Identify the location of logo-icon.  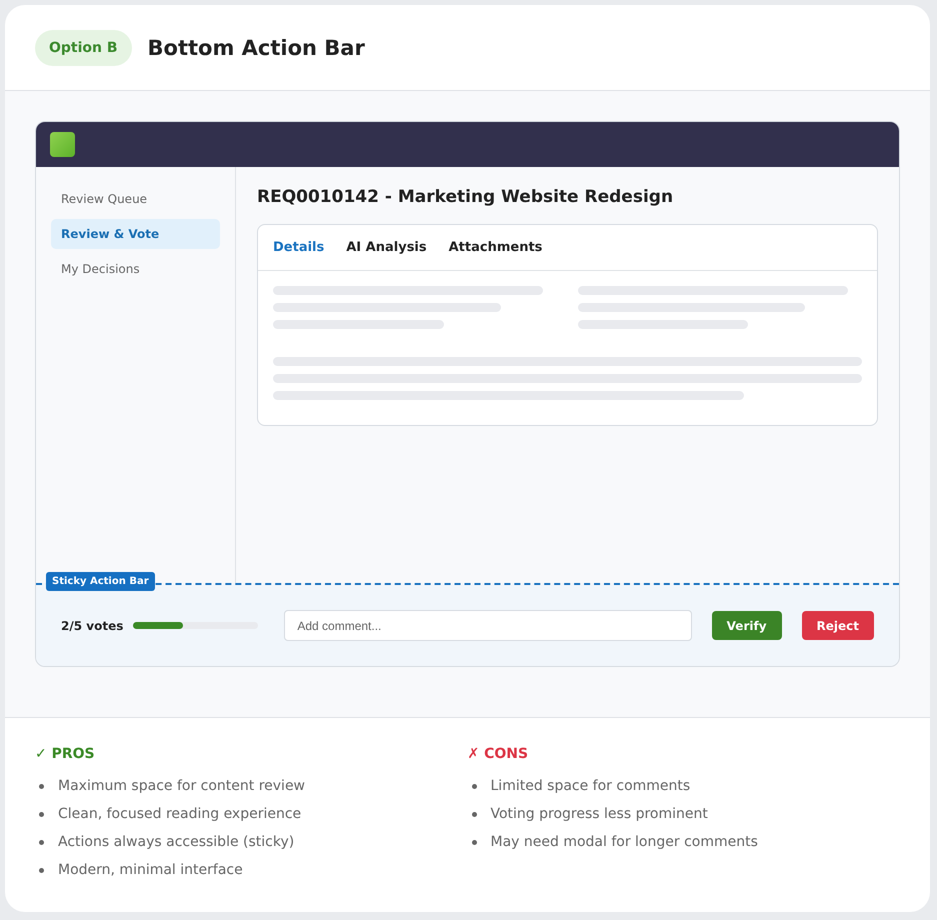
(62, 144).